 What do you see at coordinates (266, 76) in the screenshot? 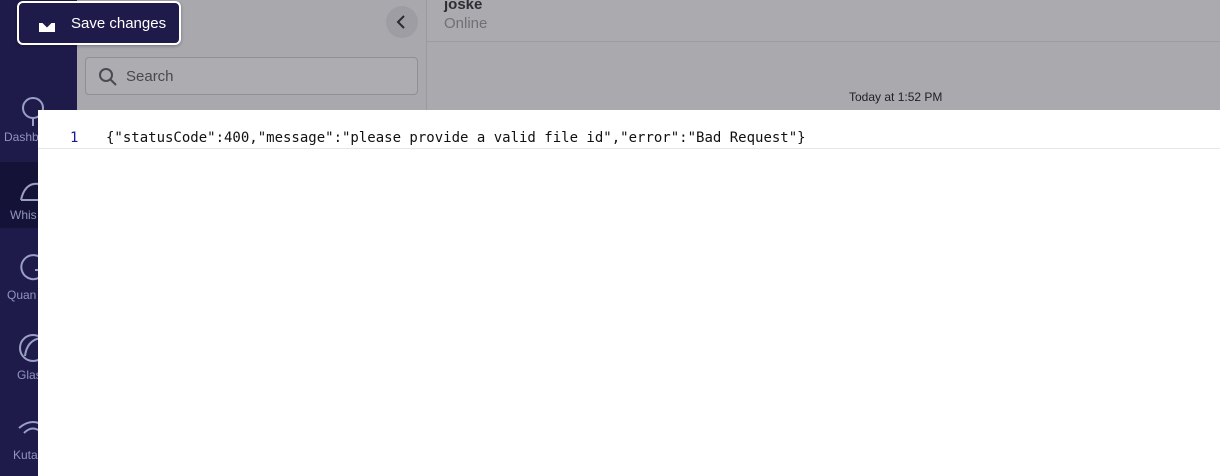
I see `search-input` at bounding box center [266, 76].